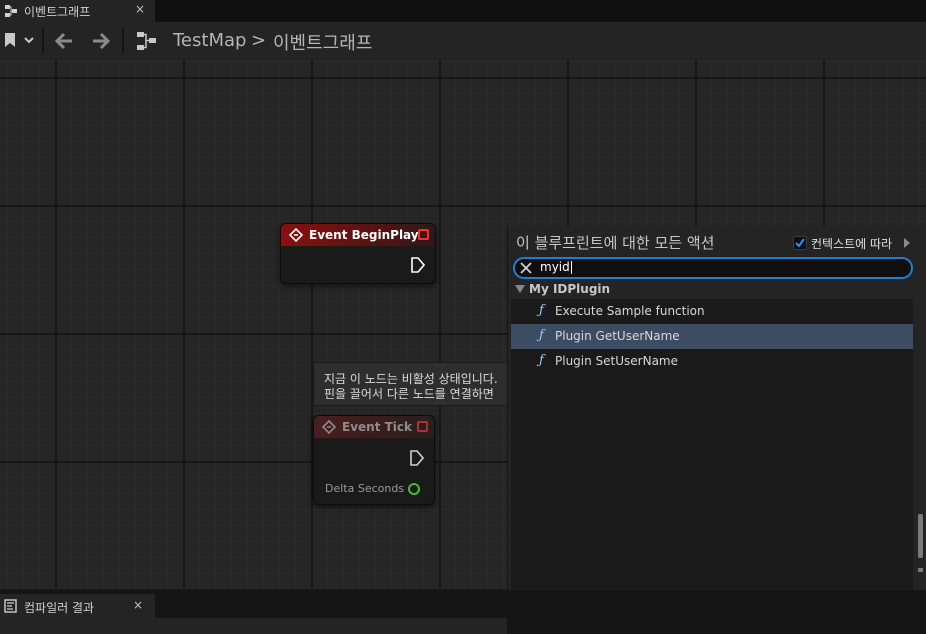 Image resolution: width=926 pixels, height=634 pixels. I want to click on action-item-plugin-getusername: ƒ Plugin GetUserName, so click(712, 336).